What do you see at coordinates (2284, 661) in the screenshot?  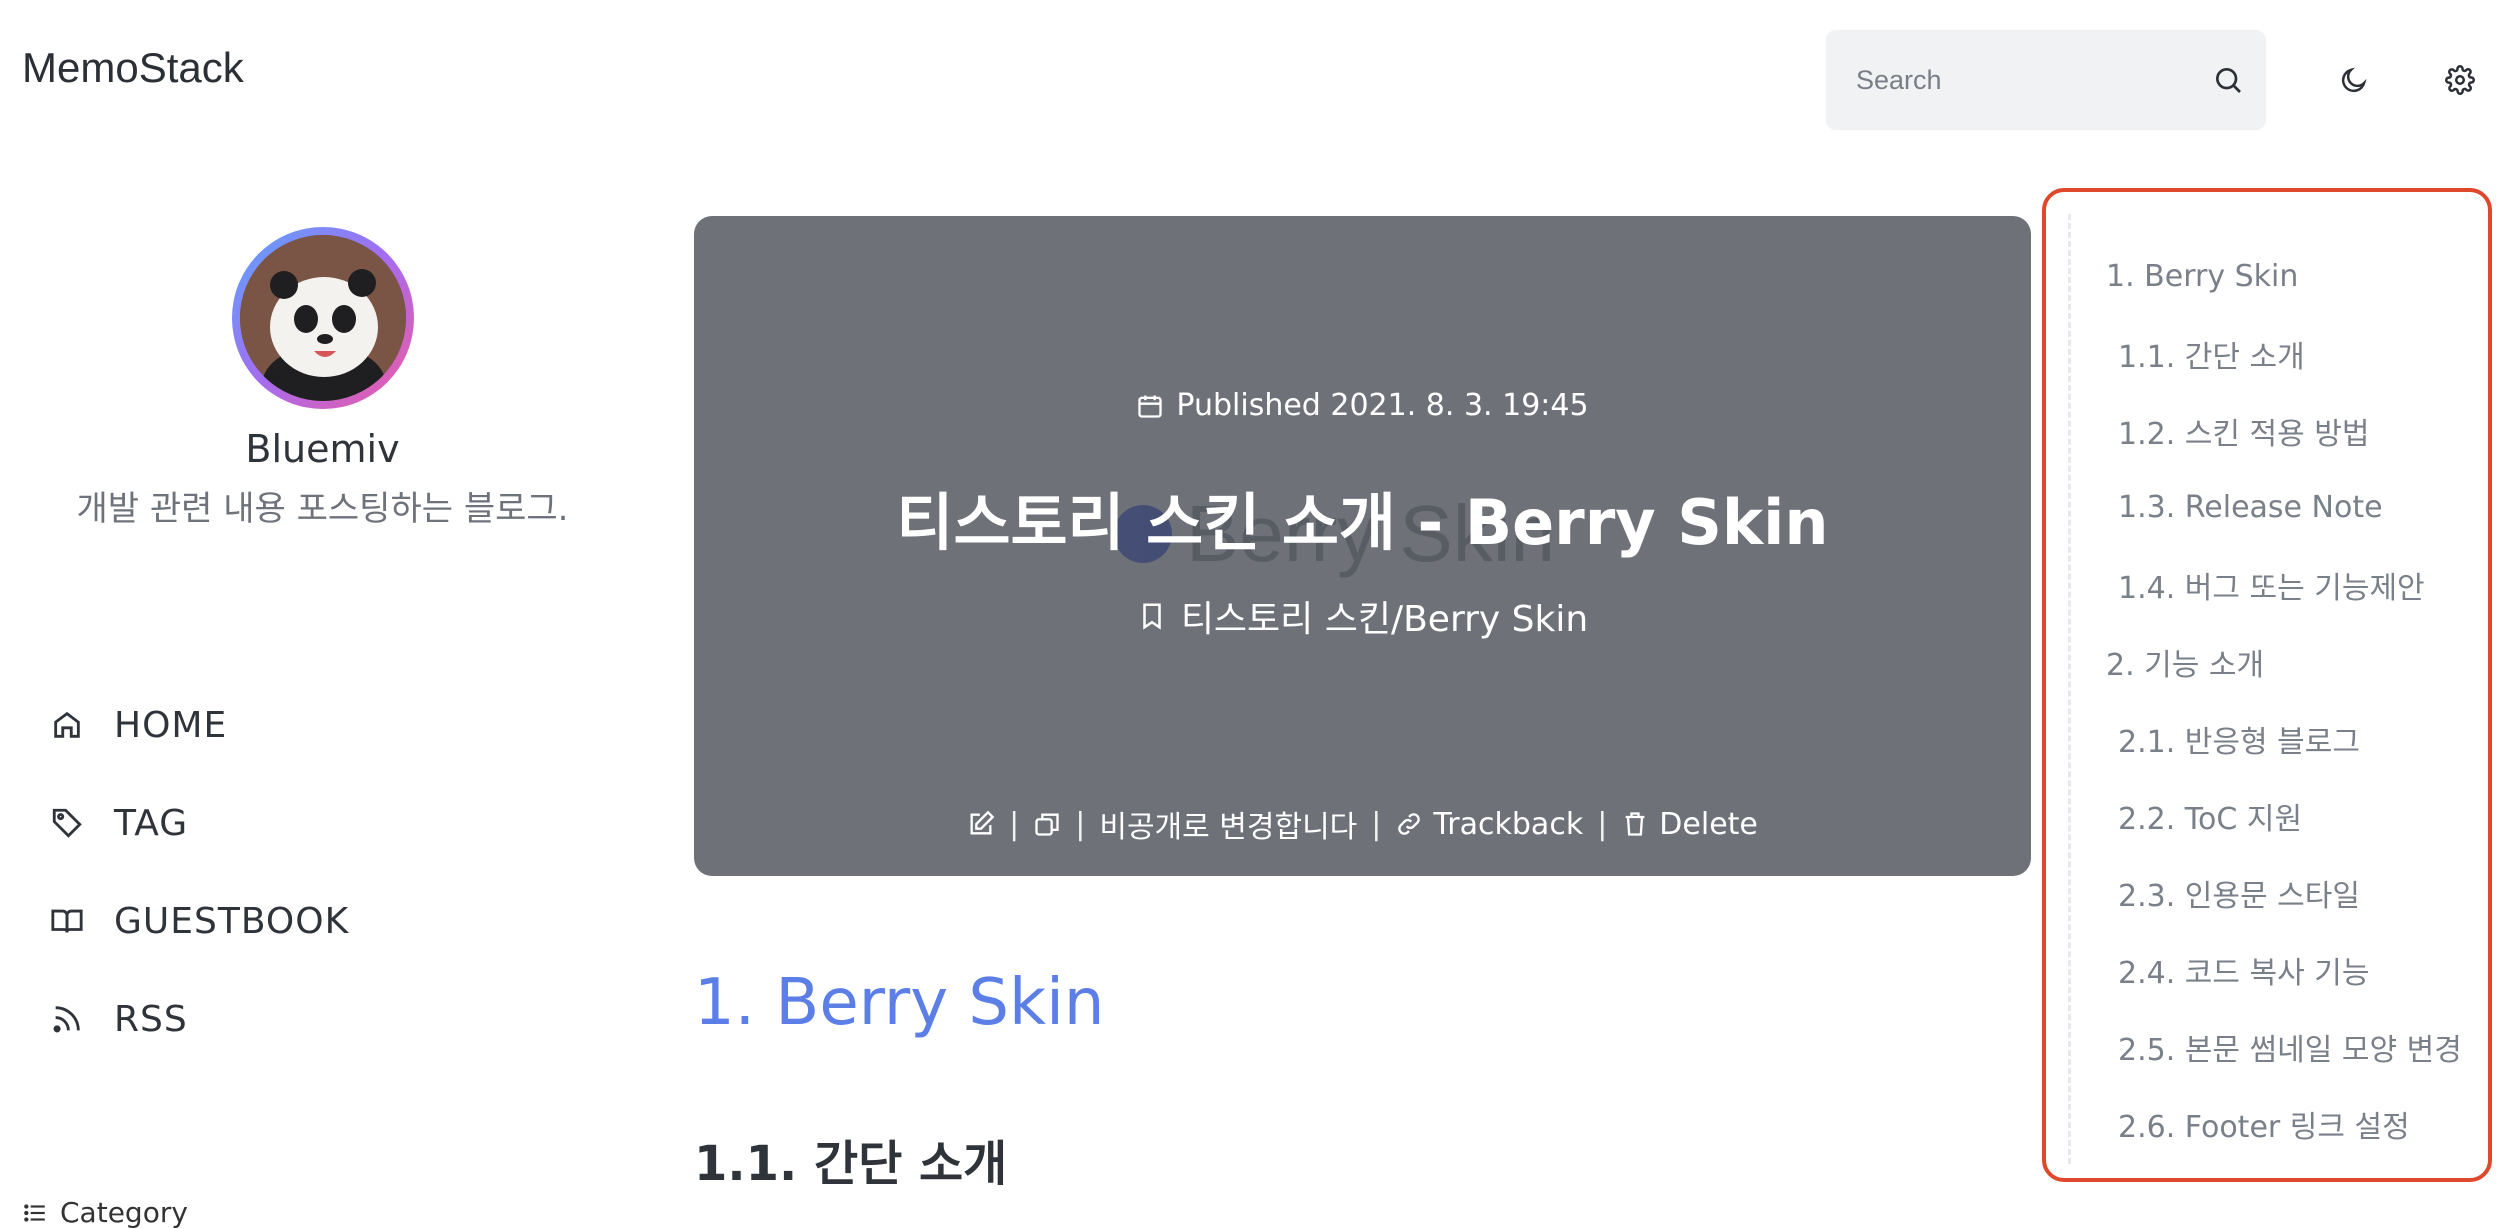 I see `toc-item: 2. 기능 소개` at bounding box center [2284, 661].